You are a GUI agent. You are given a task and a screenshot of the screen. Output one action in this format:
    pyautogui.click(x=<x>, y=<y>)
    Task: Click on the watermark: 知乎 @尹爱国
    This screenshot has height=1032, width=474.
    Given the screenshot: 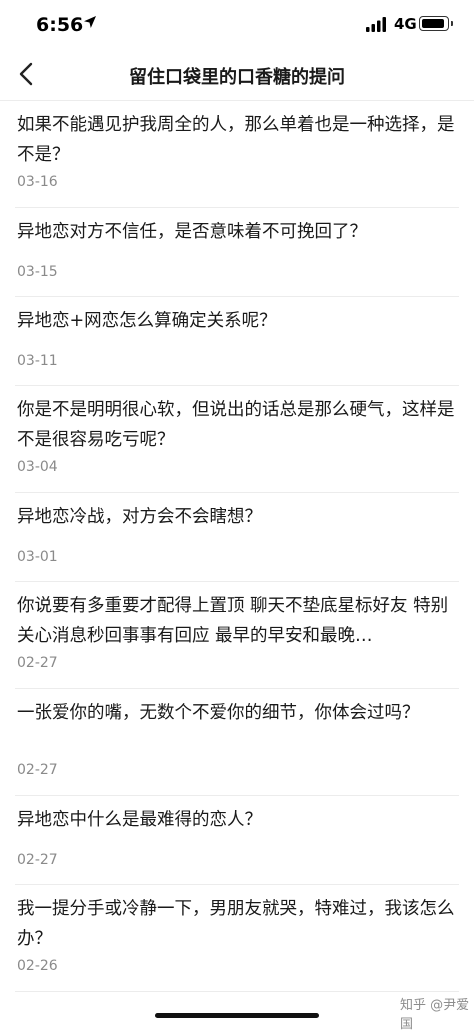 What is the action you would take?
    pyautogui.click(x=435, y=1015)
    